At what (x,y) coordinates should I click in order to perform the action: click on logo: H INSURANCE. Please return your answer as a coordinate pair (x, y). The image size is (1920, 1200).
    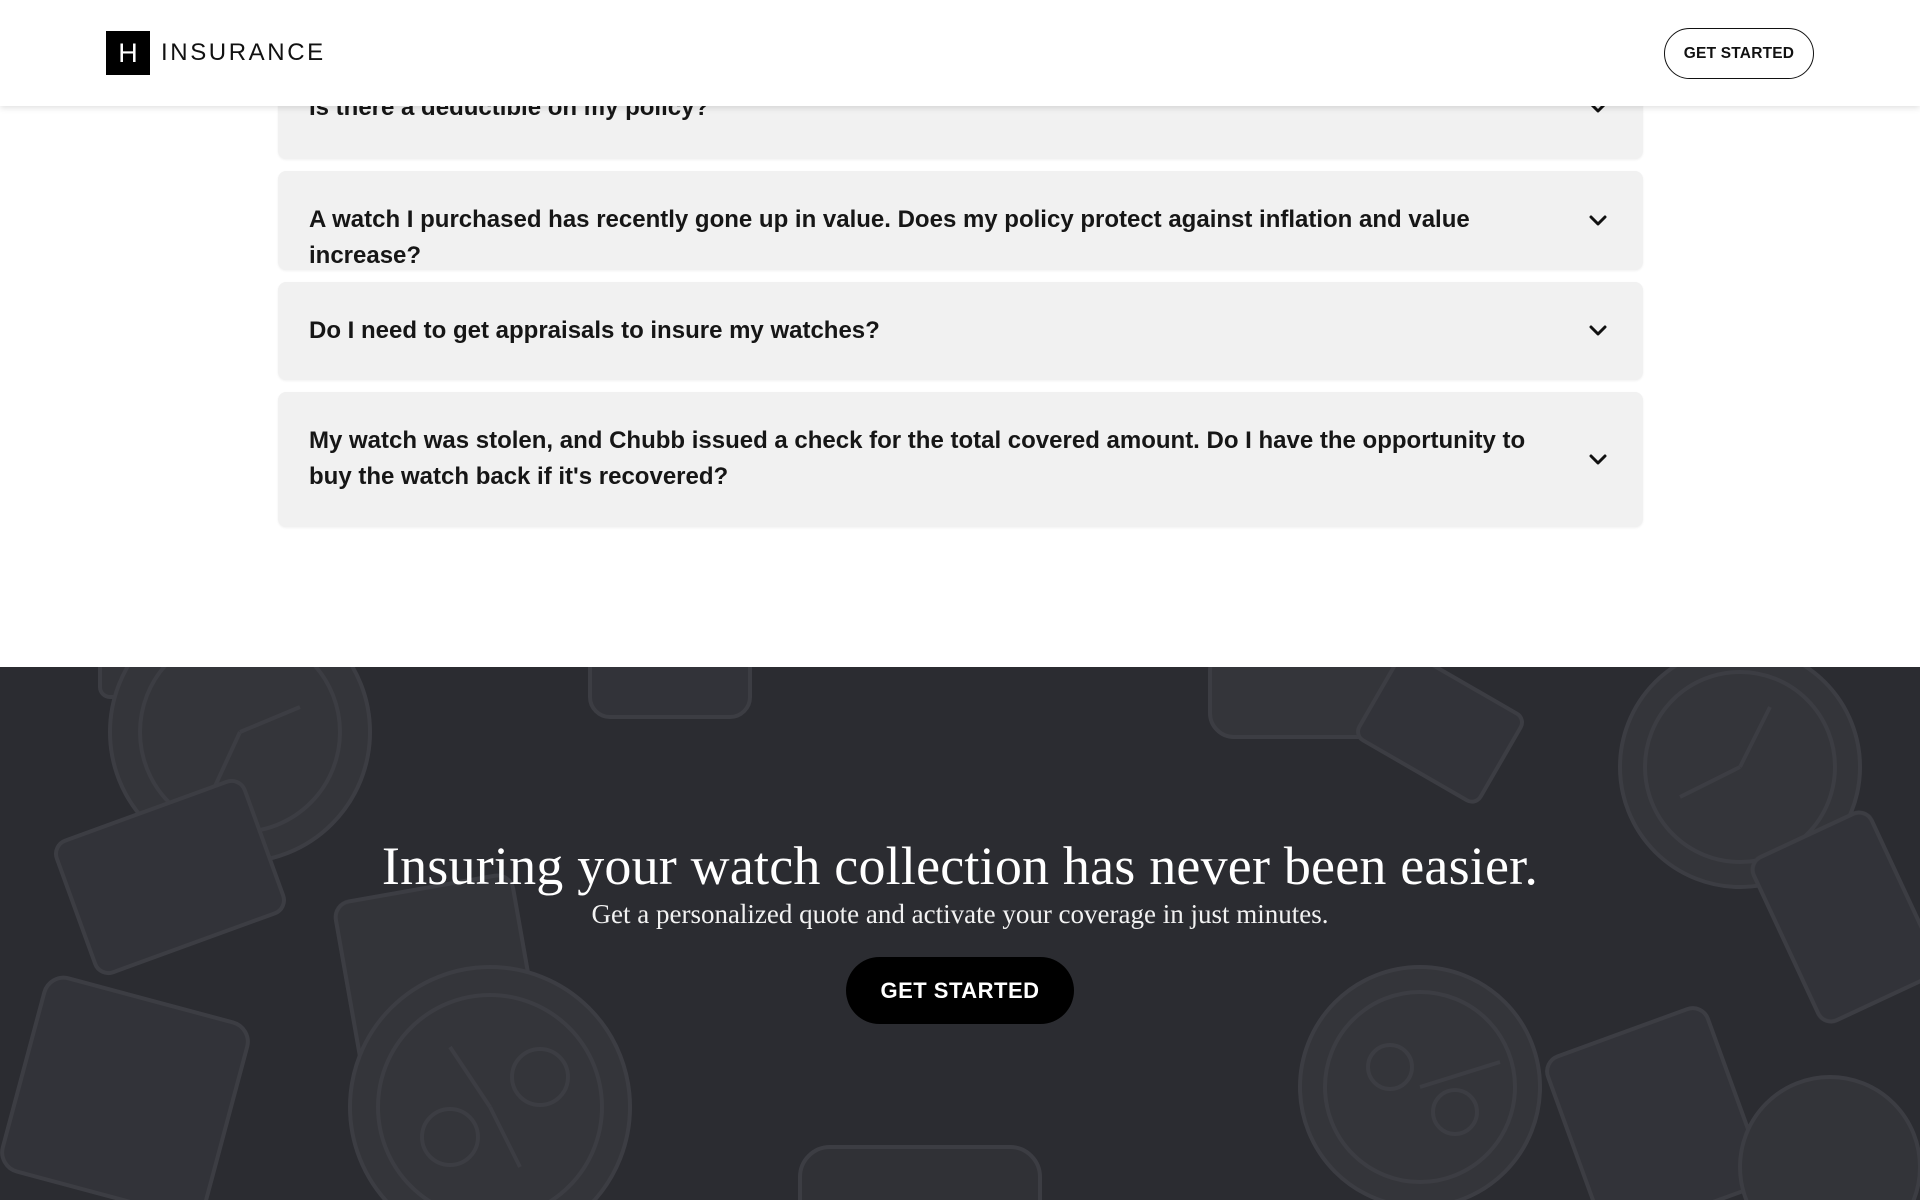
    Looking at the image, I should click on (216, 53).